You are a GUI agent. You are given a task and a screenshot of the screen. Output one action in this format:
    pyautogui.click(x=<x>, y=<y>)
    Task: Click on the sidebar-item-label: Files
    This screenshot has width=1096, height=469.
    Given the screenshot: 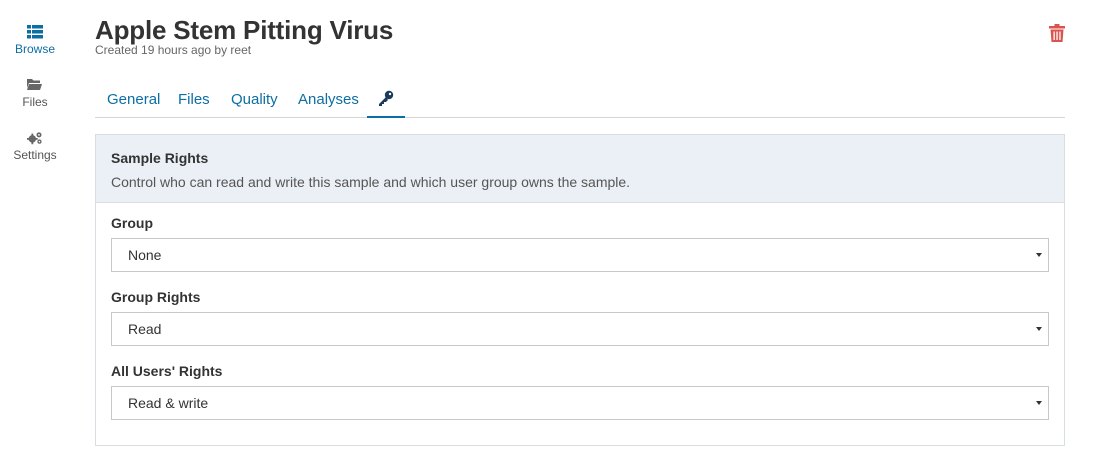 What is the action you would take?
    pyautogui.click(x=35, y=102)
    